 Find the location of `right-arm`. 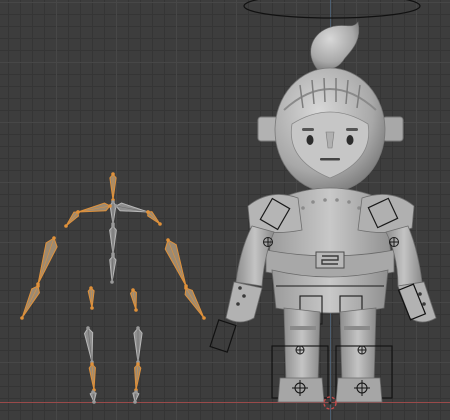

right-arm is located at coordinates (411, 274).